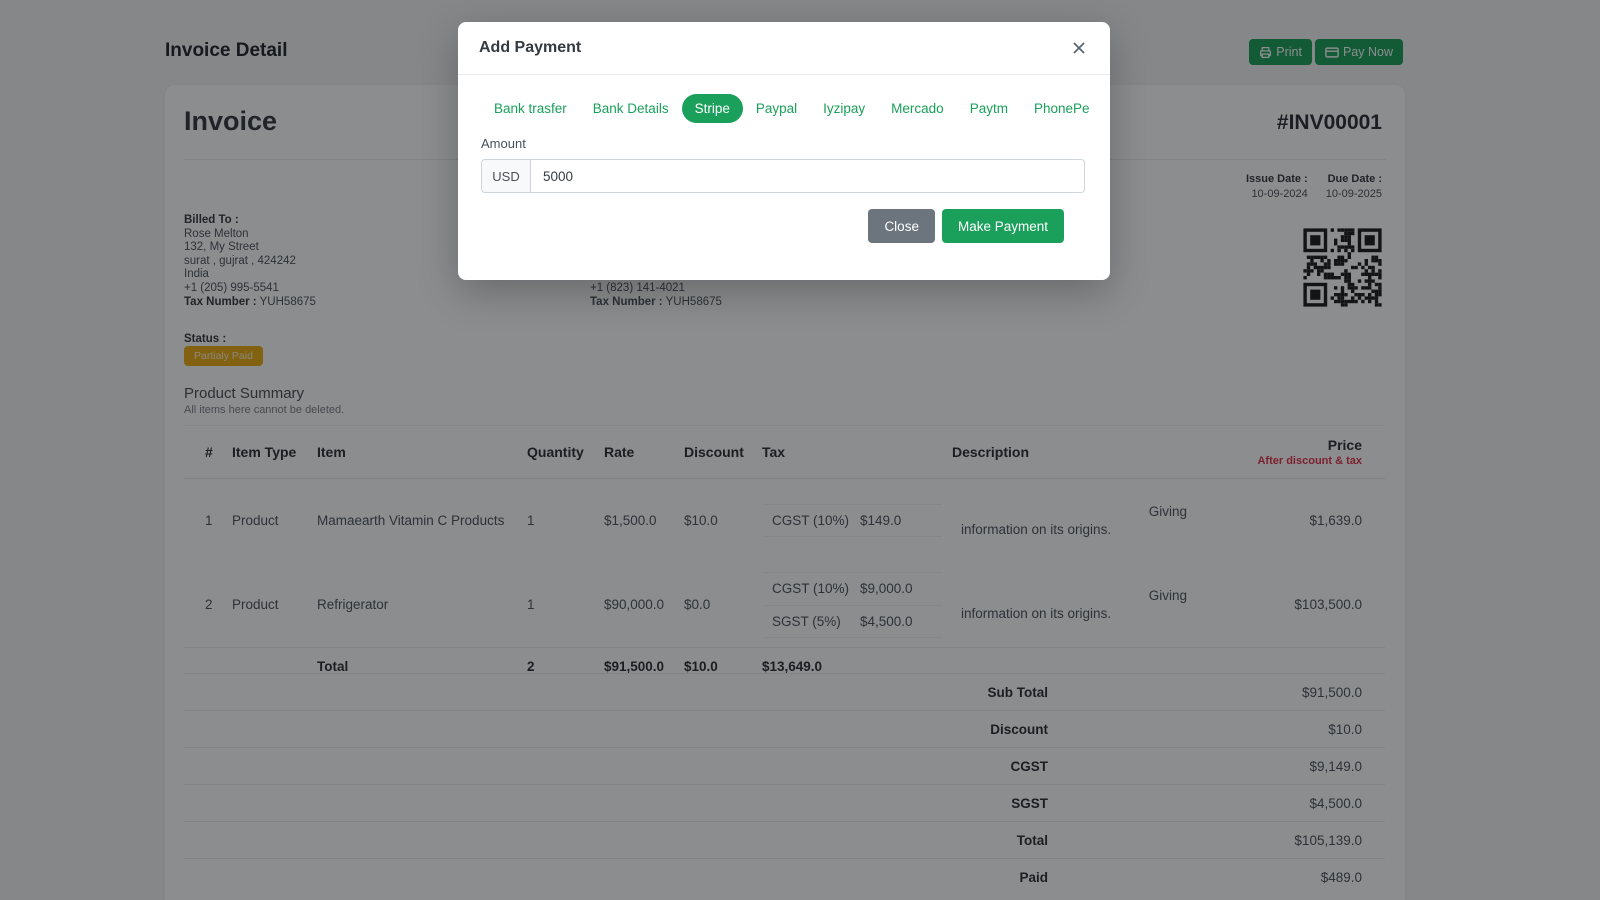 This screenshot has width=1600, height=900. What do you see at coordinates (503, 143) in the screenshot?
I see `amount-label: Amount` at bounding box center [503, 143].